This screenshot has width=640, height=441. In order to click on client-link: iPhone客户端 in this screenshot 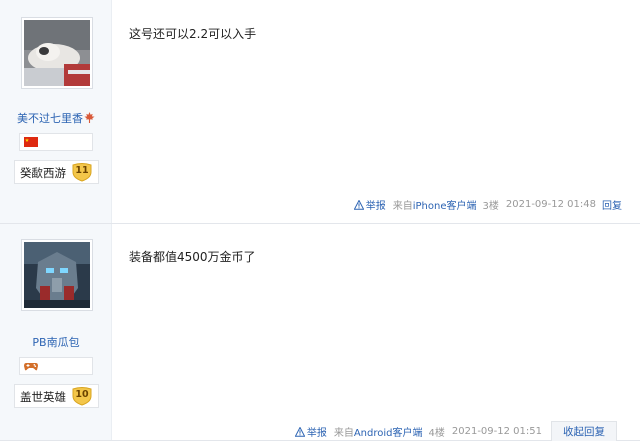, I will do `click(445, 206)`.